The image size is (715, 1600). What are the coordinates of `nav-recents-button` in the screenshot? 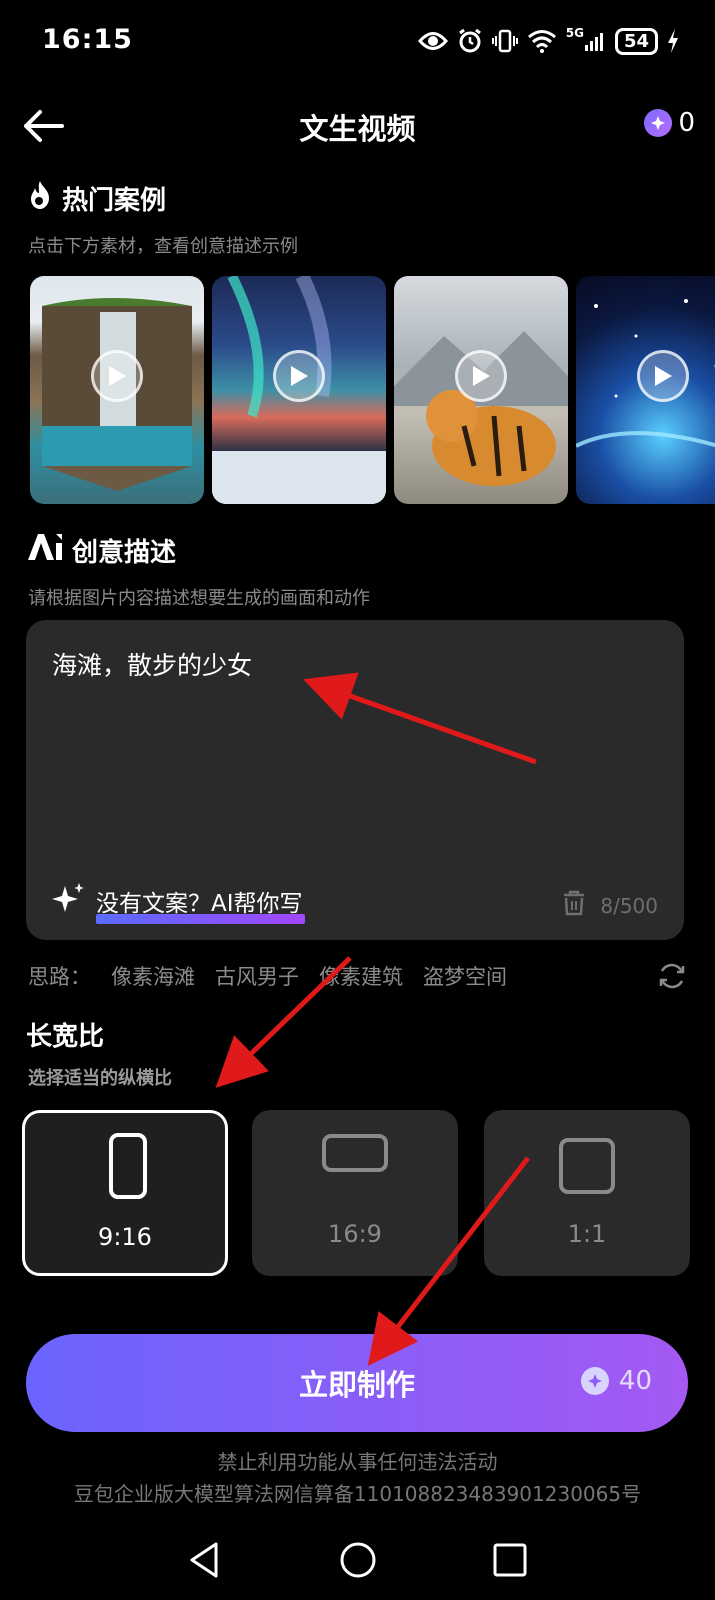 It's located at (510, 1560).